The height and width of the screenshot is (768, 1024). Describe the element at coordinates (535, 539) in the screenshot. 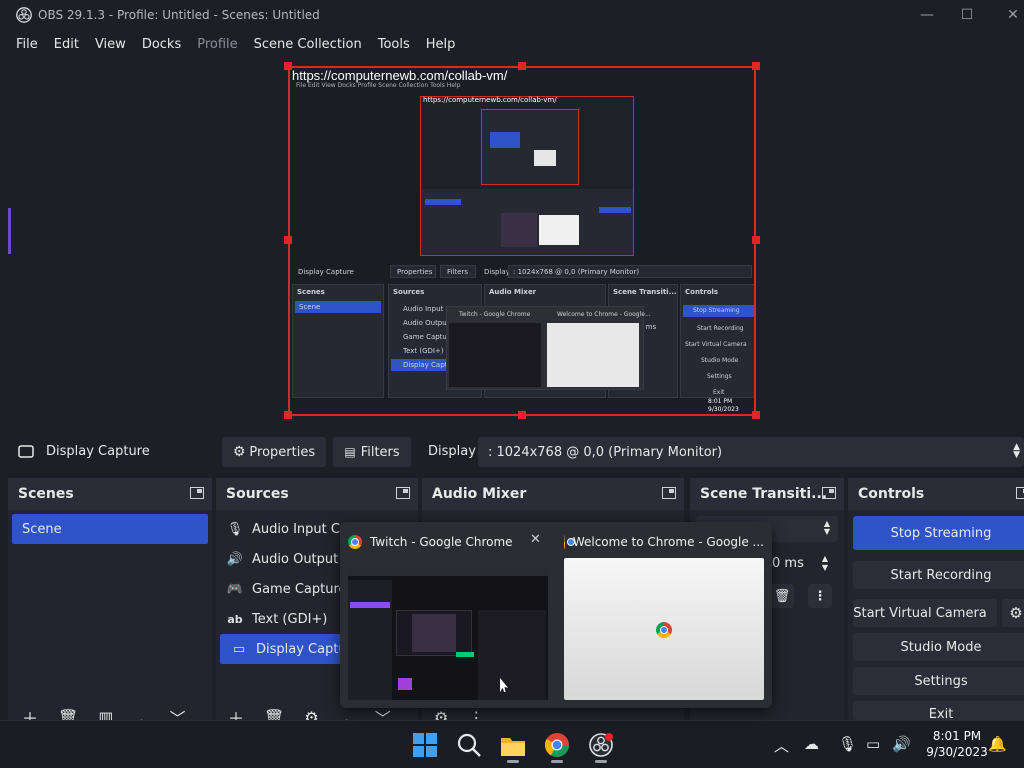

I see `close-icon: ✕` at that location.